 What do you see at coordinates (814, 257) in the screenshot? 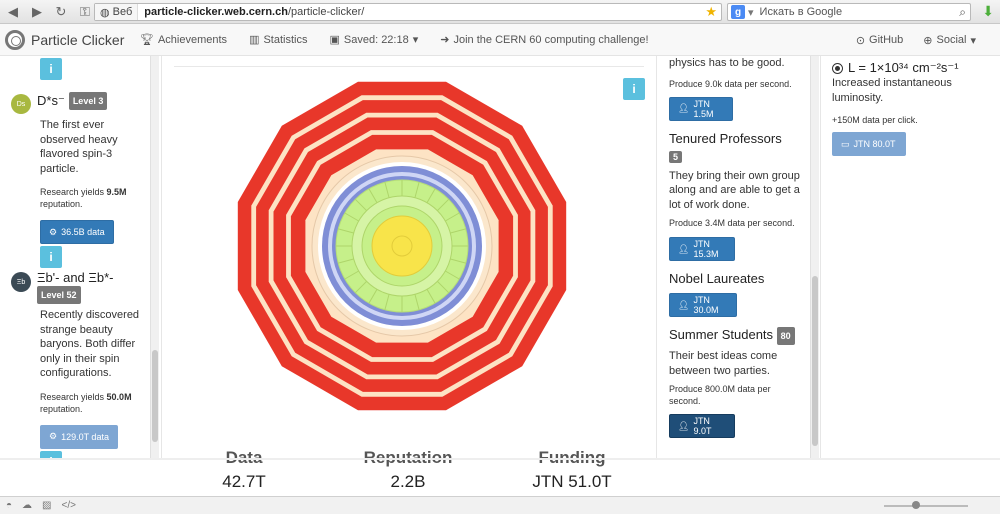
I see `workers-scrollbar` at bounding box center [814, 257].